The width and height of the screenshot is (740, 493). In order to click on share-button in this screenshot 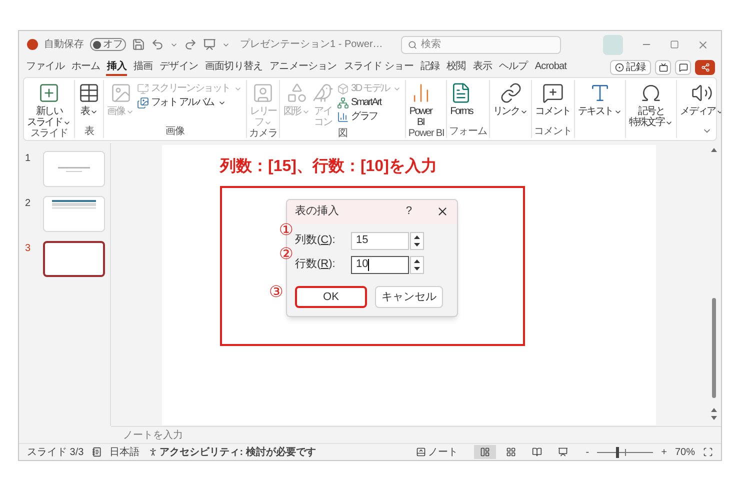, I will do `click(705, 67)`.